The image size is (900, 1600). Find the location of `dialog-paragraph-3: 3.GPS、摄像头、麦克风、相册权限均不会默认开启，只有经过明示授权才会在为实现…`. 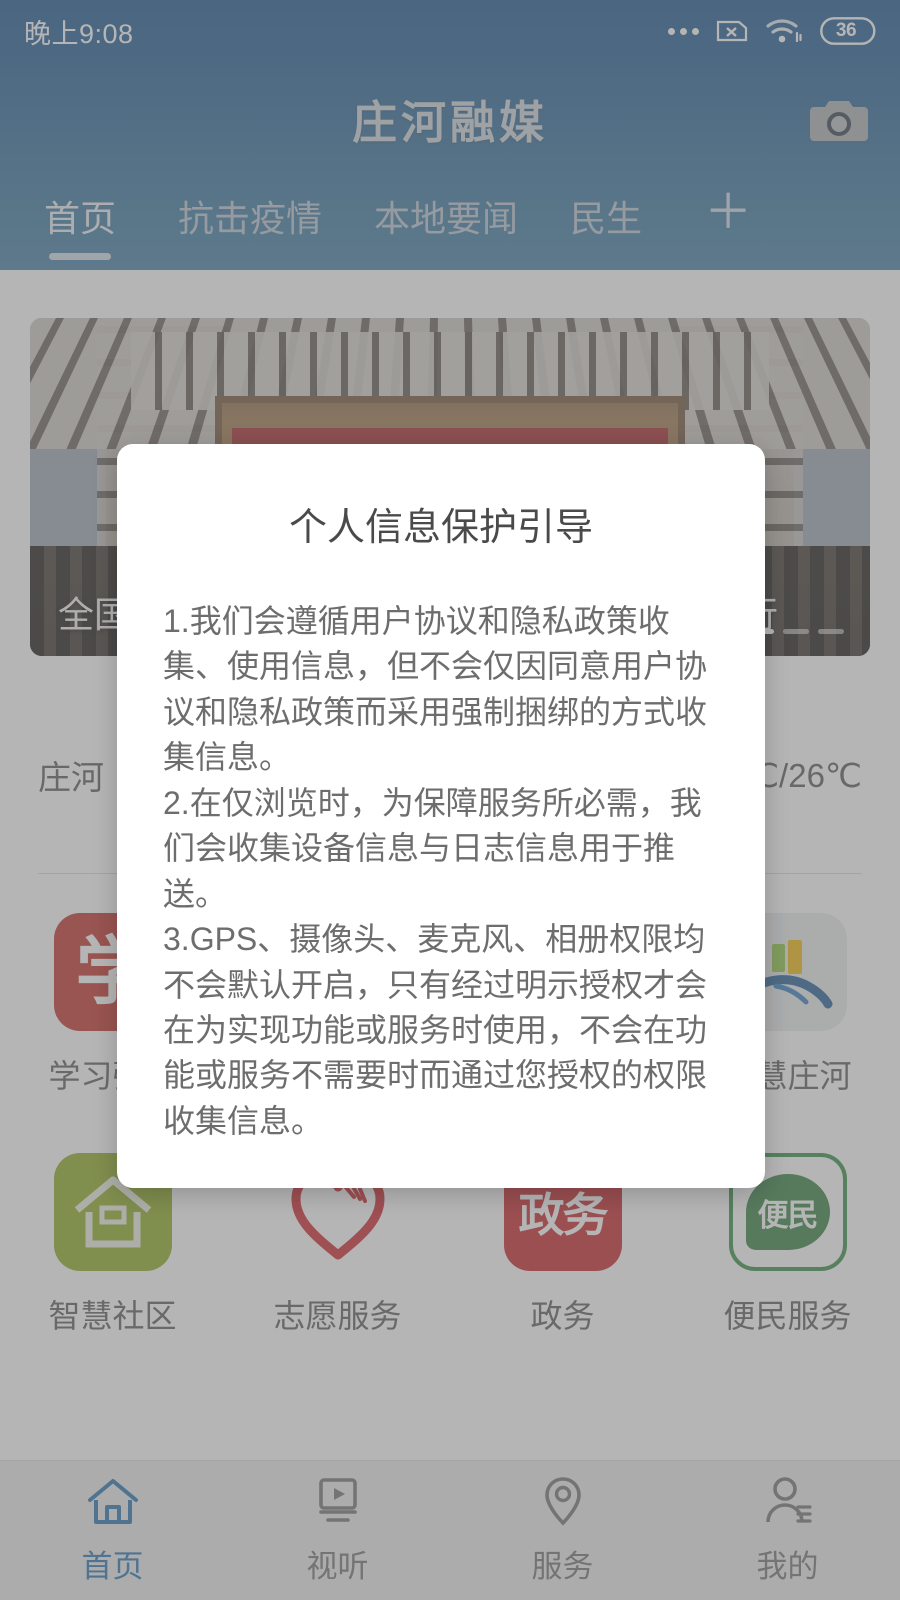

dialog-paragraph-3: 3.GPS、摄像头、麦克风、相册权限均不会默认开启，只有经过明示授权才会在为实现… is located at coordinates (435, 1030).